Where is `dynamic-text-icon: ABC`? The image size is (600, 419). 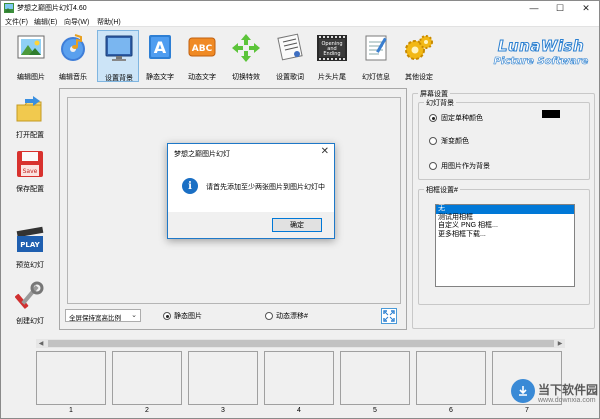 dynamic-text-icon: ABC is located at coordinates (202, 47).